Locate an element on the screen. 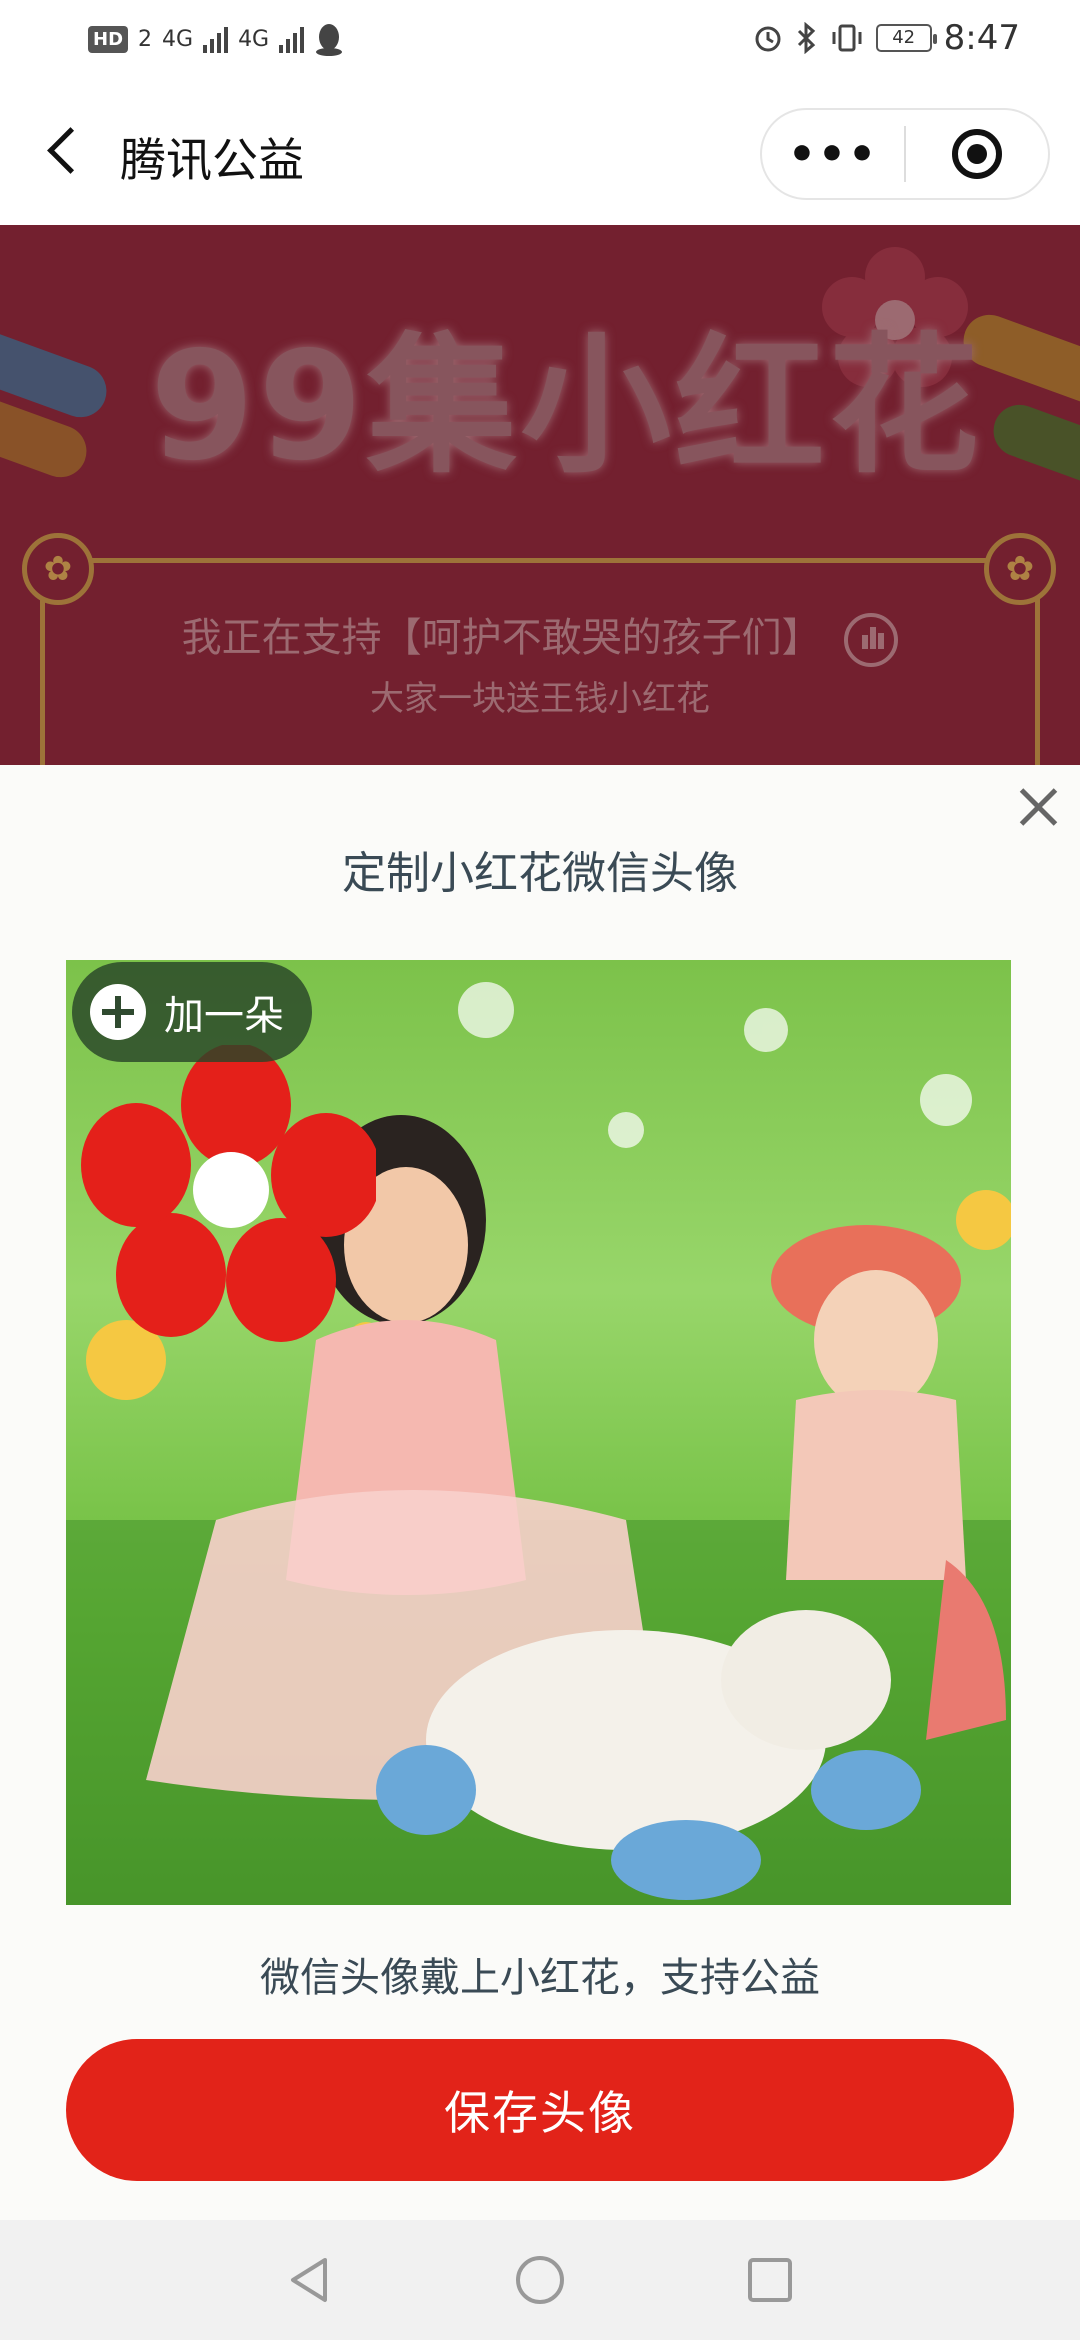 The height and width of the screenshot is (2340, 1080). red-flower-icon is located at coordinates (228, 1193).